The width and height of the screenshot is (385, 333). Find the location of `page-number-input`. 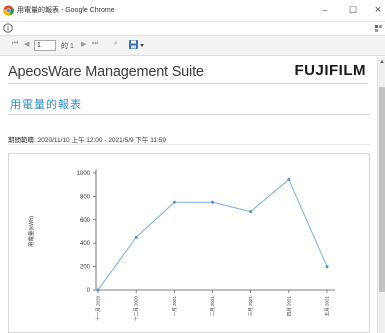

page-number-input is located at coordinates (45, 45).